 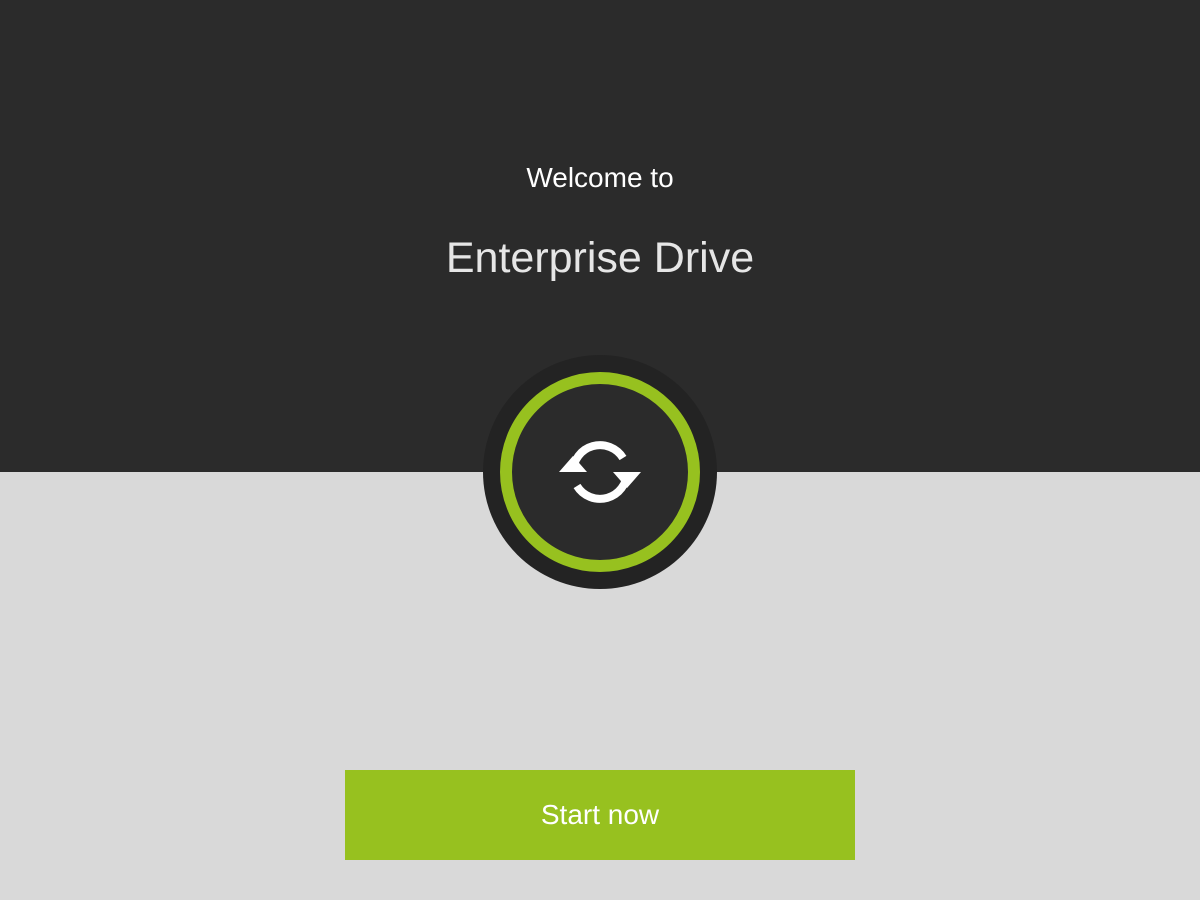 What do you see at coordinates (600, 472) in the screenshot?
I see `sync-icon` at bounding box center [600, 472].